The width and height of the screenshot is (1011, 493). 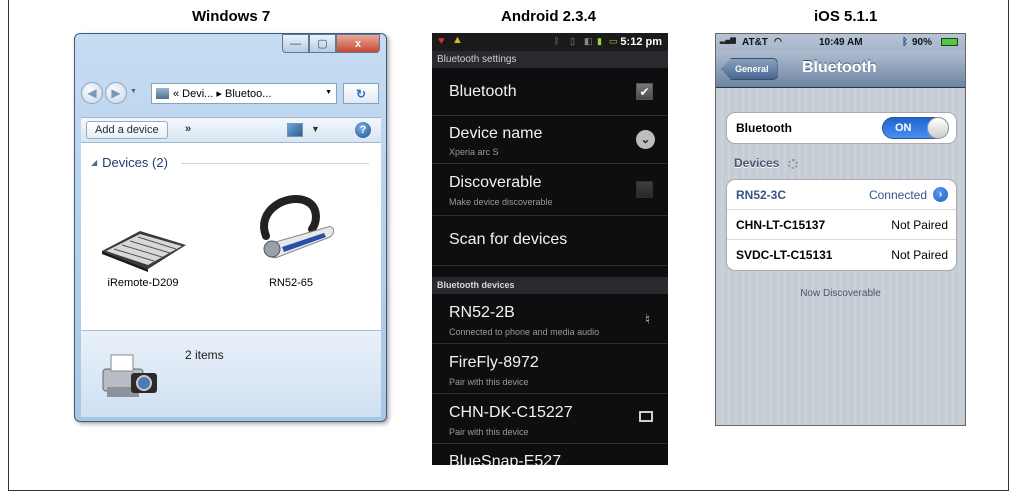 What do you see at coordinates (441, 41) in the screenshot?
I see `heart-icon: ♥` at bounding box center [441, 41].